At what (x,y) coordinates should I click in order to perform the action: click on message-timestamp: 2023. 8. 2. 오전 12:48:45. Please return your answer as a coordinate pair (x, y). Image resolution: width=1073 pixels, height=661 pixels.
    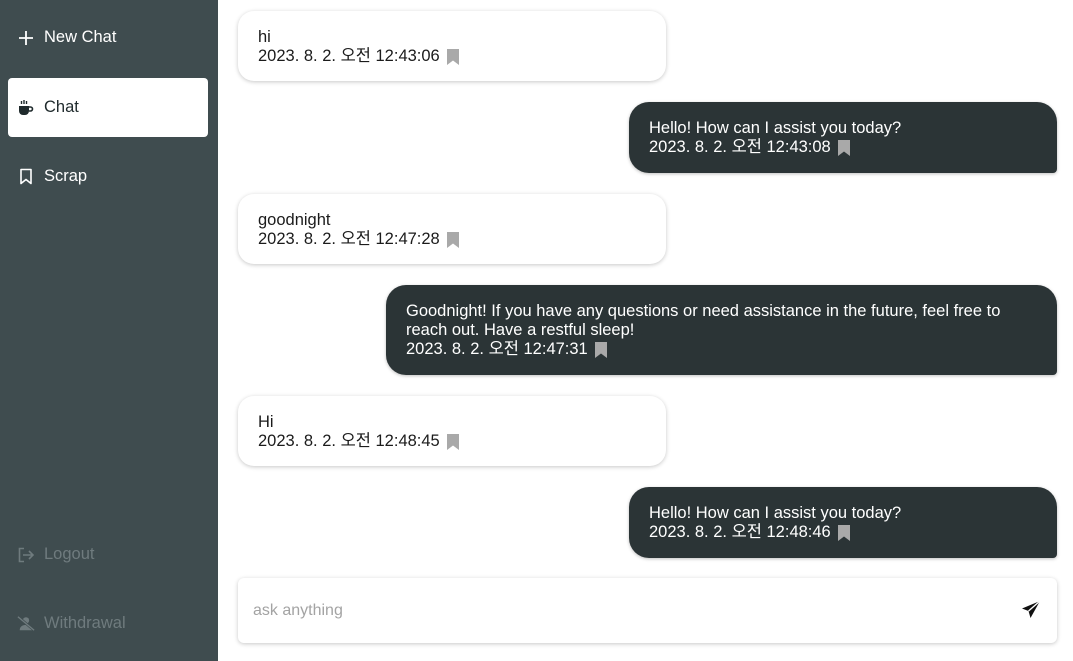
    Looking at the image, I should click on (349, 441).